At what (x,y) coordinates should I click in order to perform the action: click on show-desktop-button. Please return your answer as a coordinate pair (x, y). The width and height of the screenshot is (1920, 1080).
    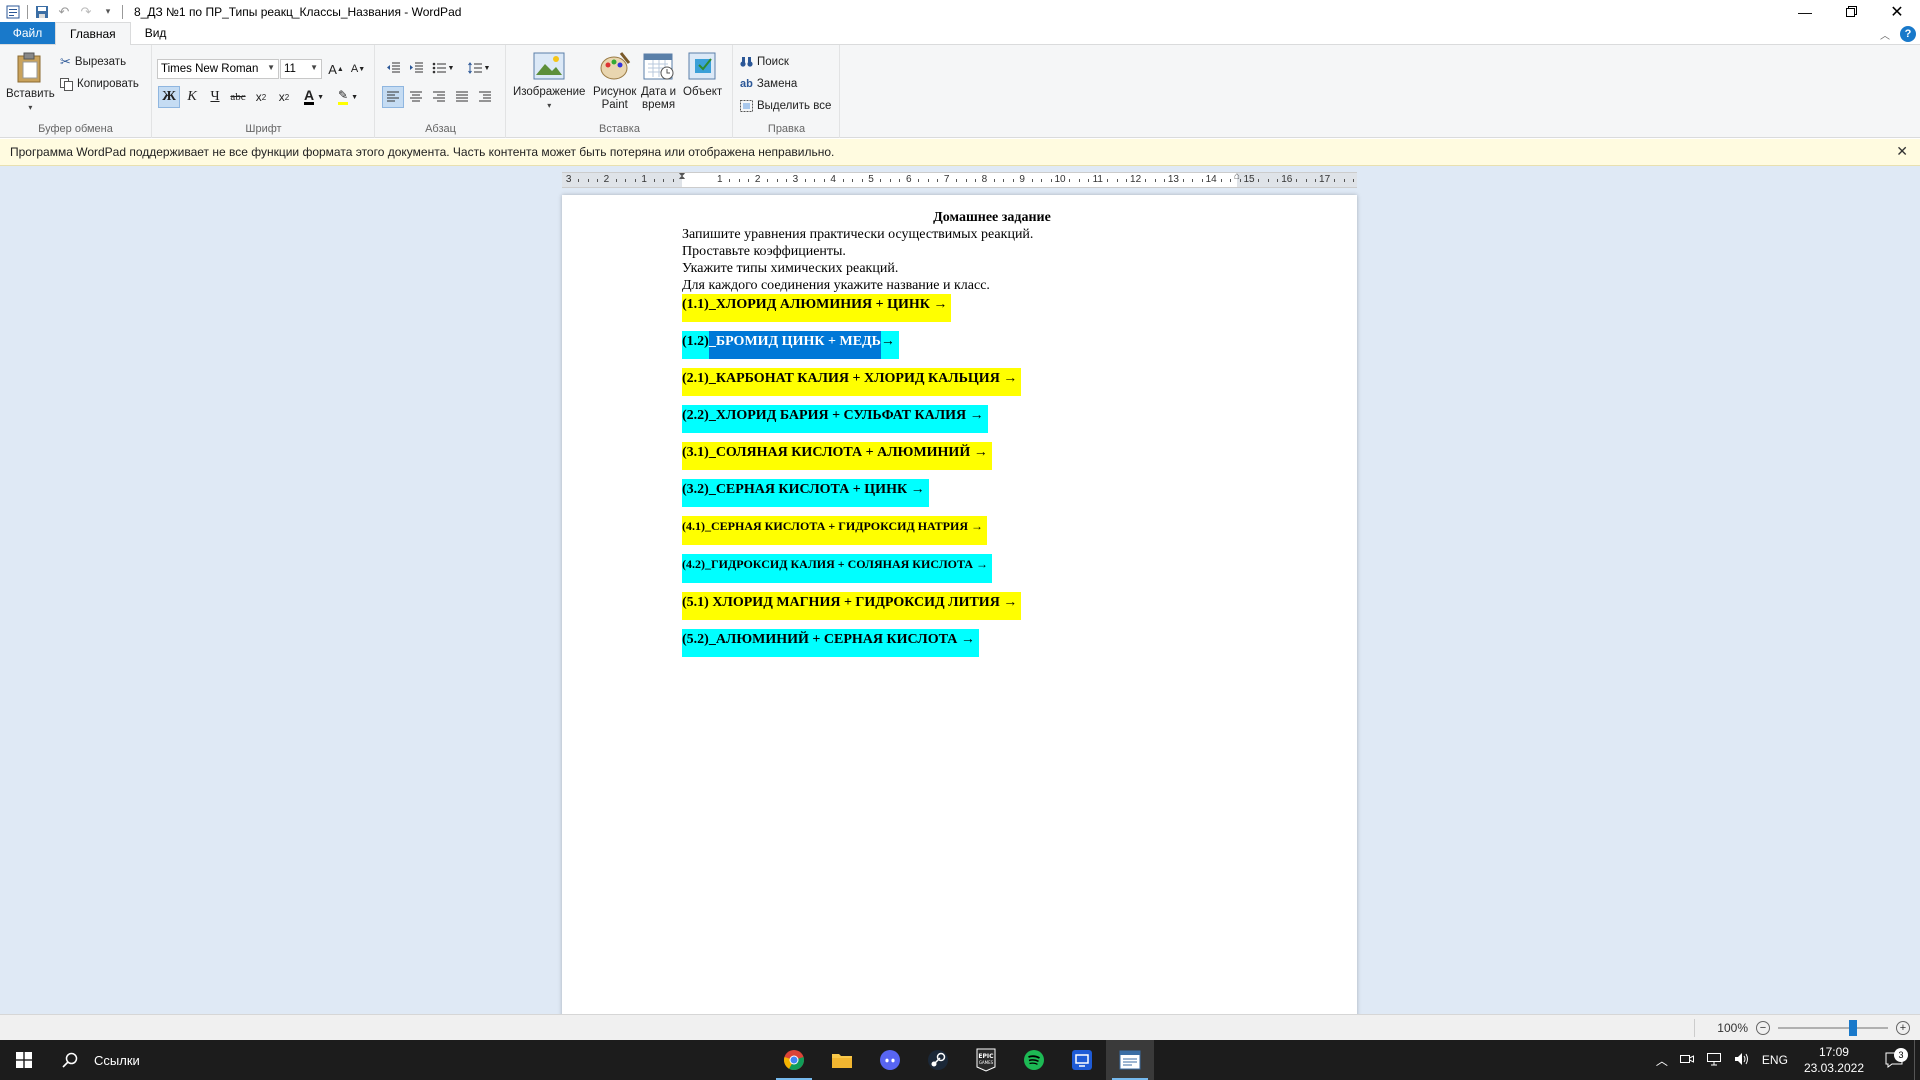
    Looking at the image, I should click on (1917, 1060).